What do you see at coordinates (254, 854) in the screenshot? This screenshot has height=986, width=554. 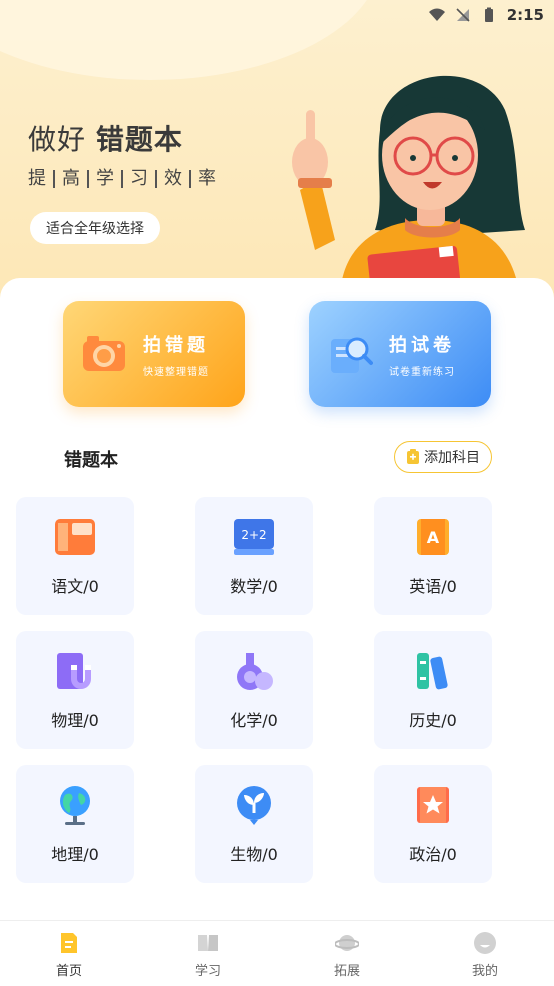 I see `subject-label: 生物/0` at bounding box center [254, 854].